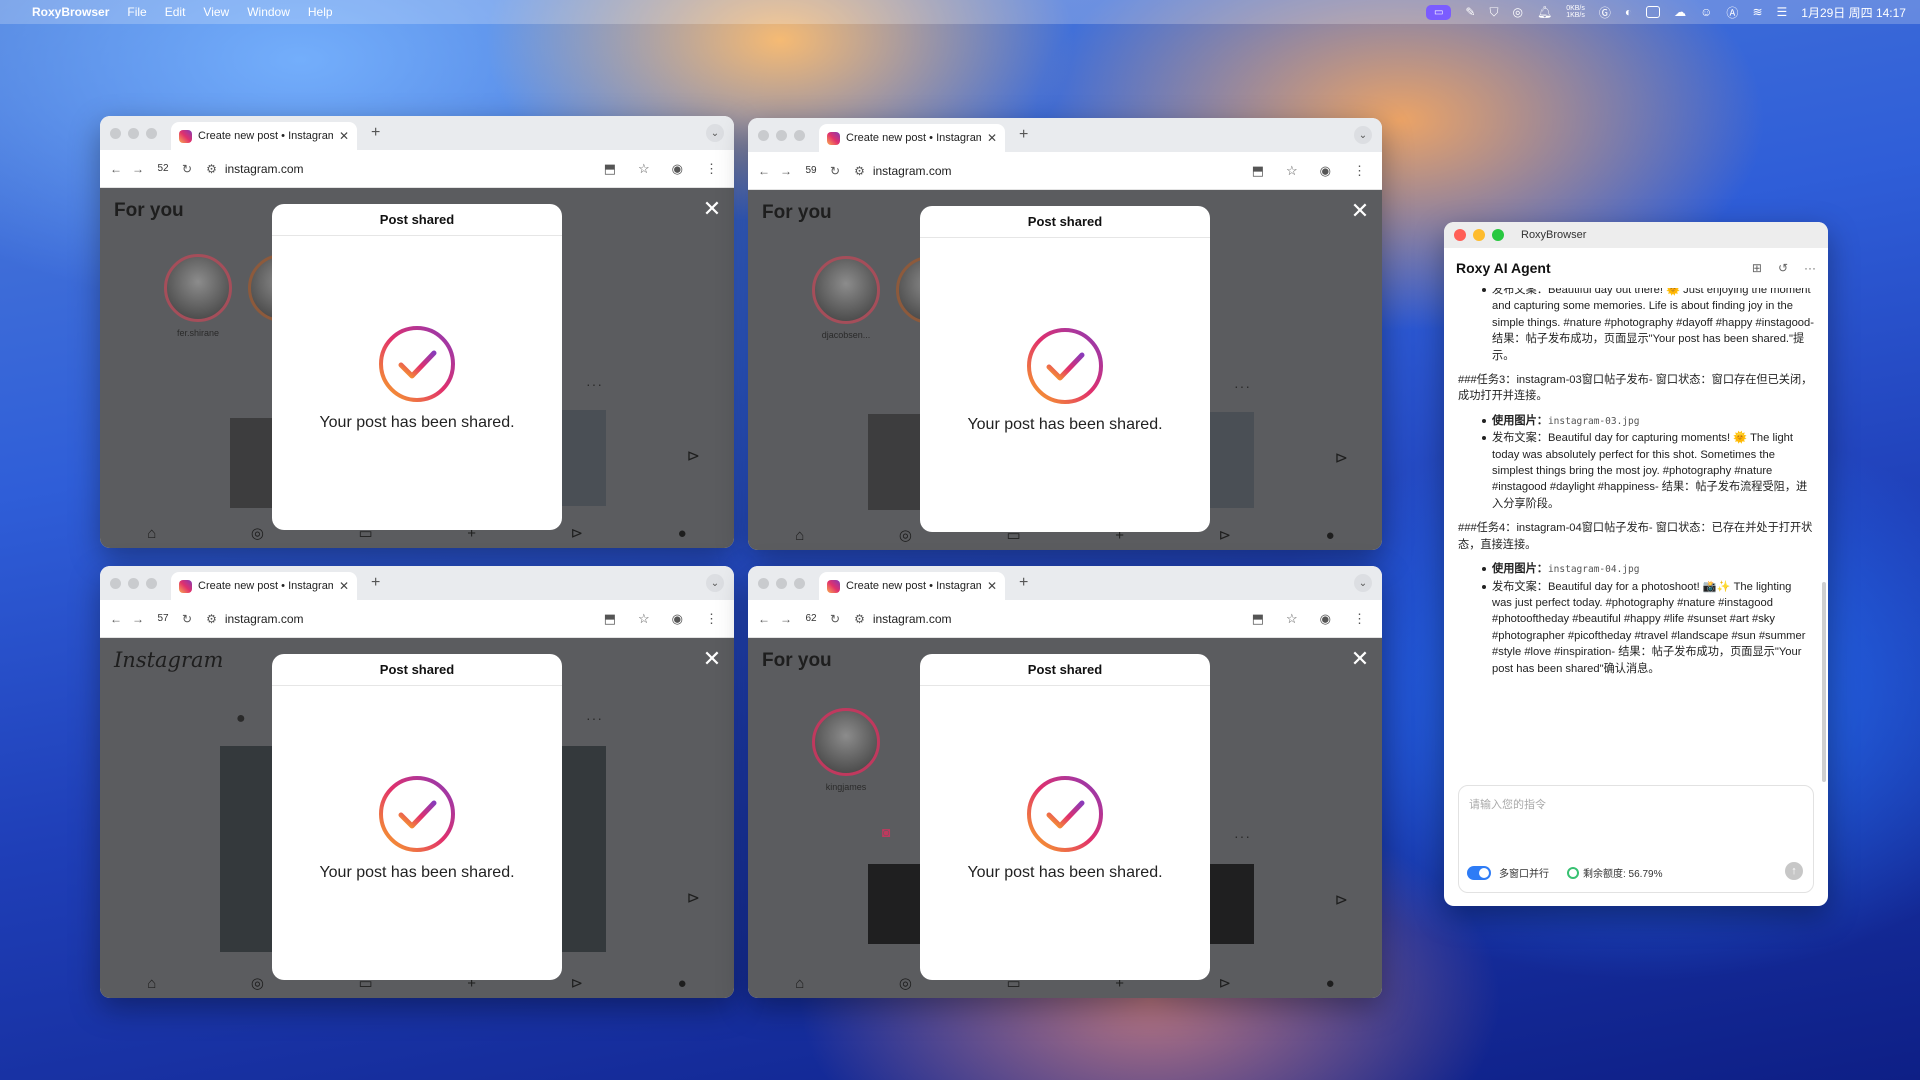 This screenshot has height=1080, width=1920. I want to click on target-icon: ◎, so click(1517, 12).